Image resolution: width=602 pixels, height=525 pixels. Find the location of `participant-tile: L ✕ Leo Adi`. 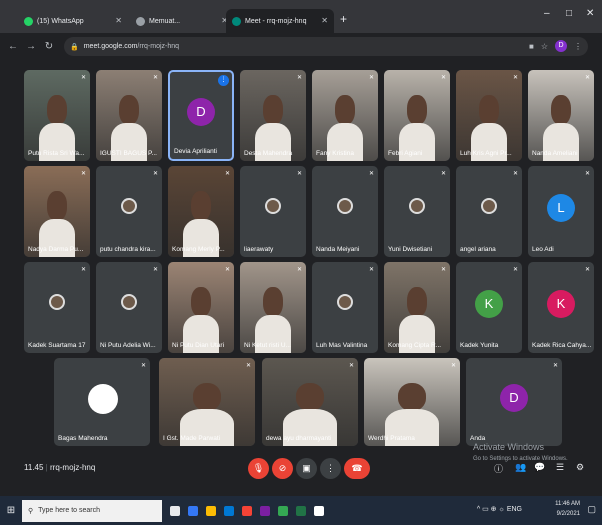

participant-tile: L ✕ Leo Adi is located at coordinates (561, 211).